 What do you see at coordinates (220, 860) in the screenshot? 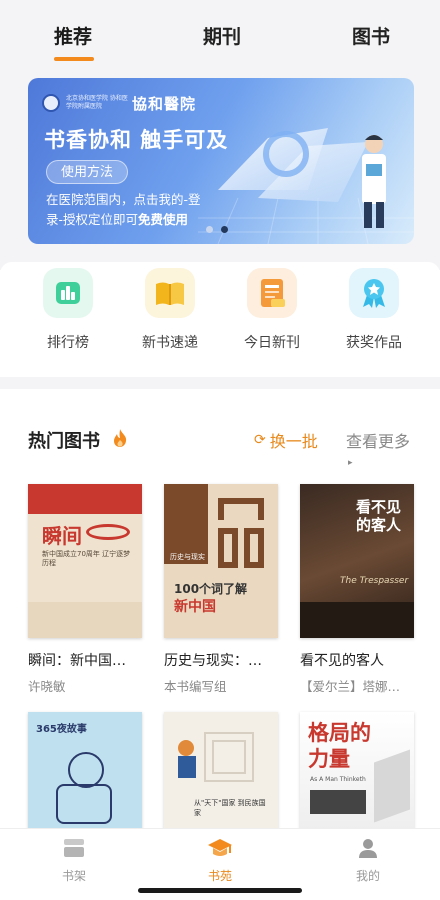
I see `nav-book-garden: 书苑` at bounding box center [220, 860].